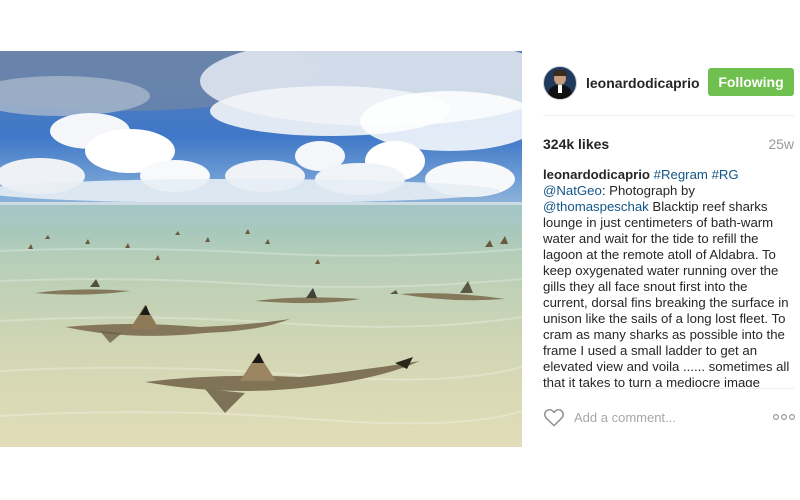 The image size is (800, 500). I want to click on following-button: Following, so click(751, 82).